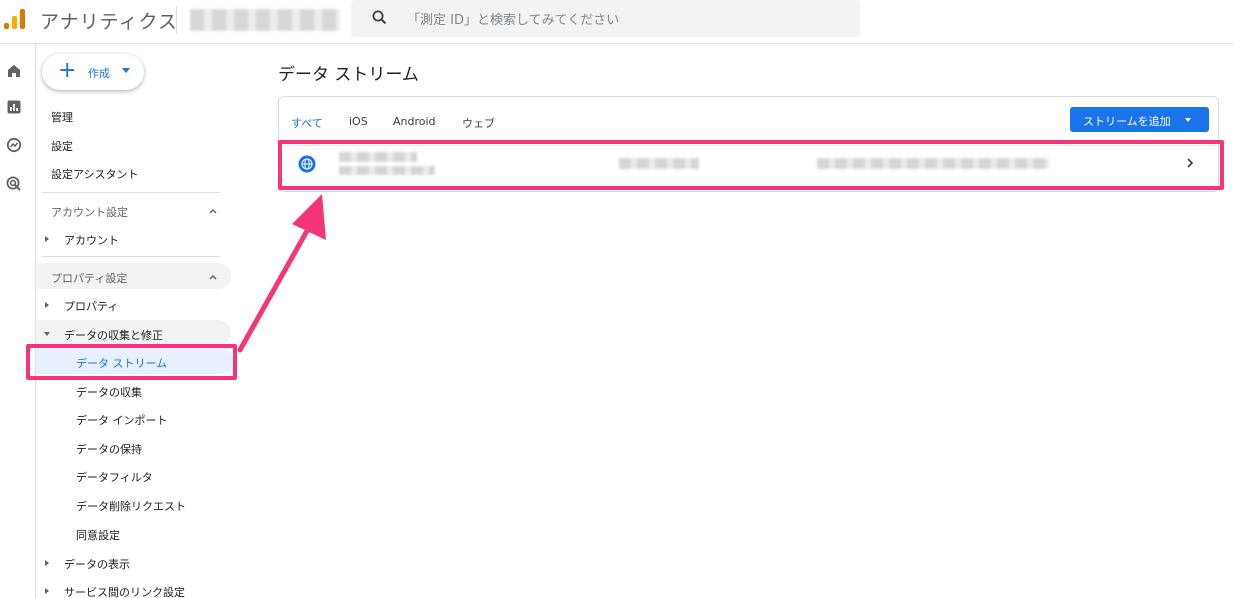 The image size is (1233, 598). I want to click on tab-android: Android, so click(414, 121).